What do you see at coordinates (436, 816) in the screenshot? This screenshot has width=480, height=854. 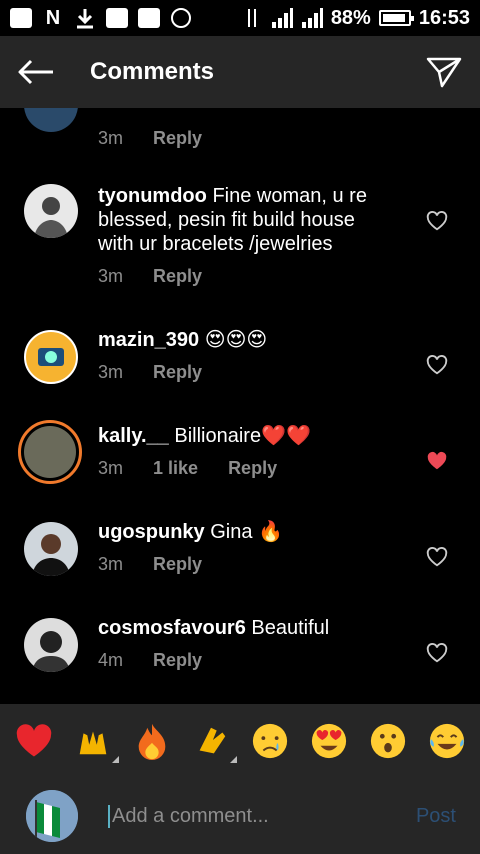 I see `post-button: Post` at bounding box center [436, 816].